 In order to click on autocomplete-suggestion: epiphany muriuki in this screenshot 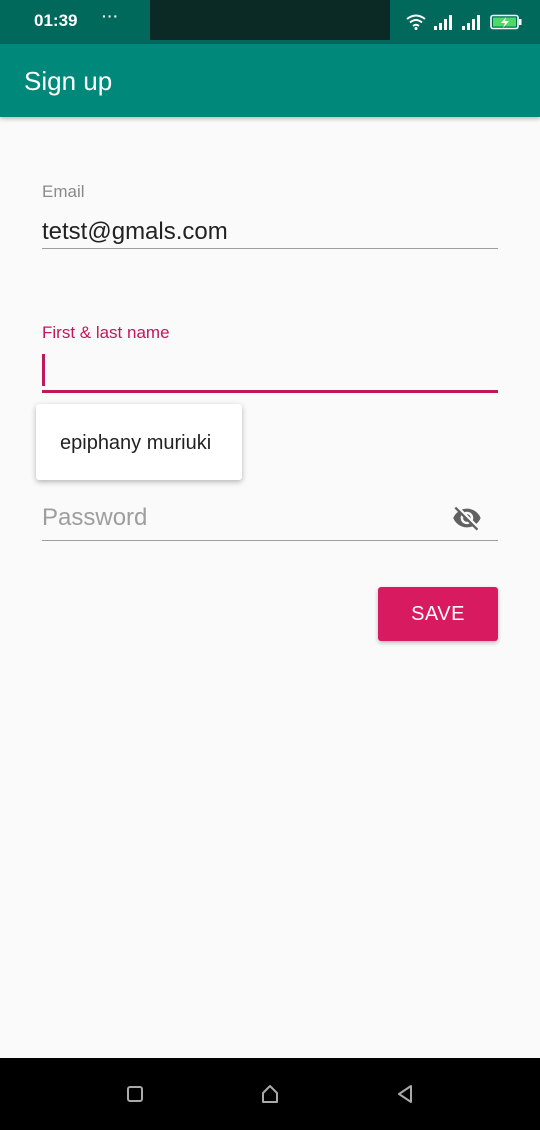, I will do `click(135, 443)`.